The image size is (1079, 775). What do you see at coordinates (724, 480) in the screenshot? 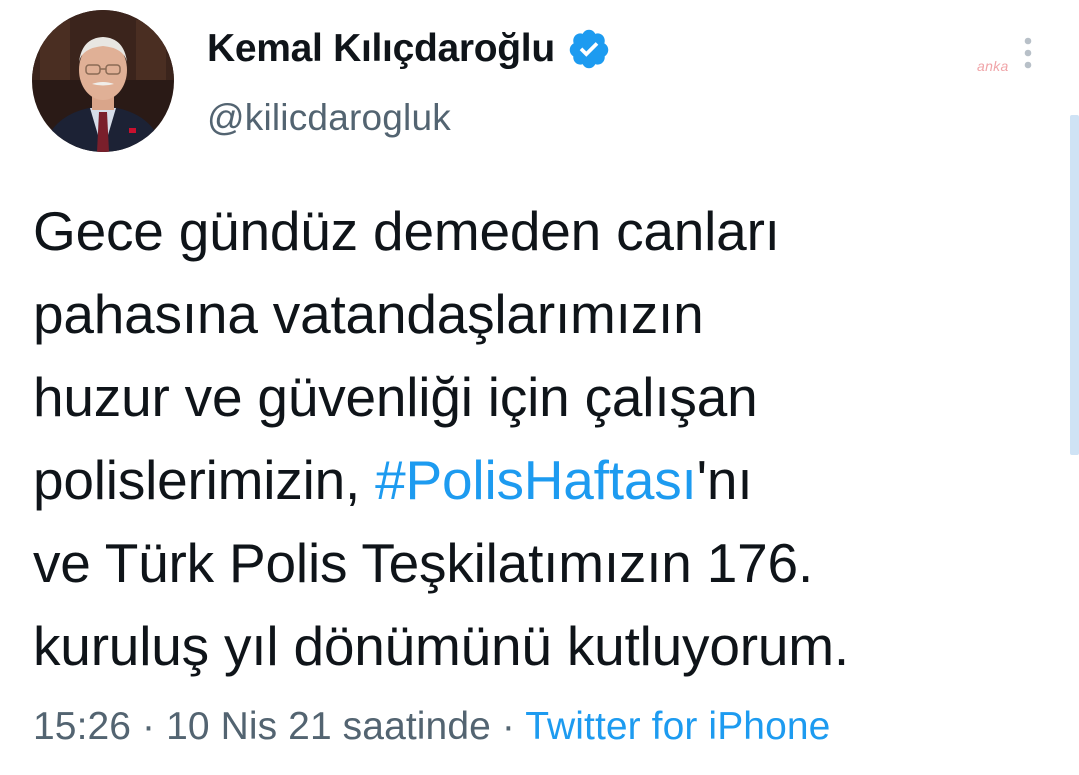
I see `tweet-line-suffix: 'nı` at bounding box center [724, 480].